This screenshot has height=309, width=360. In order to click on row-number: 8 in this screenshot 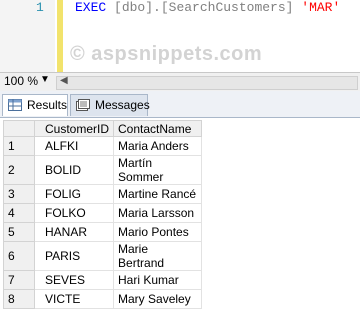, I will do `click(19, 299)`.